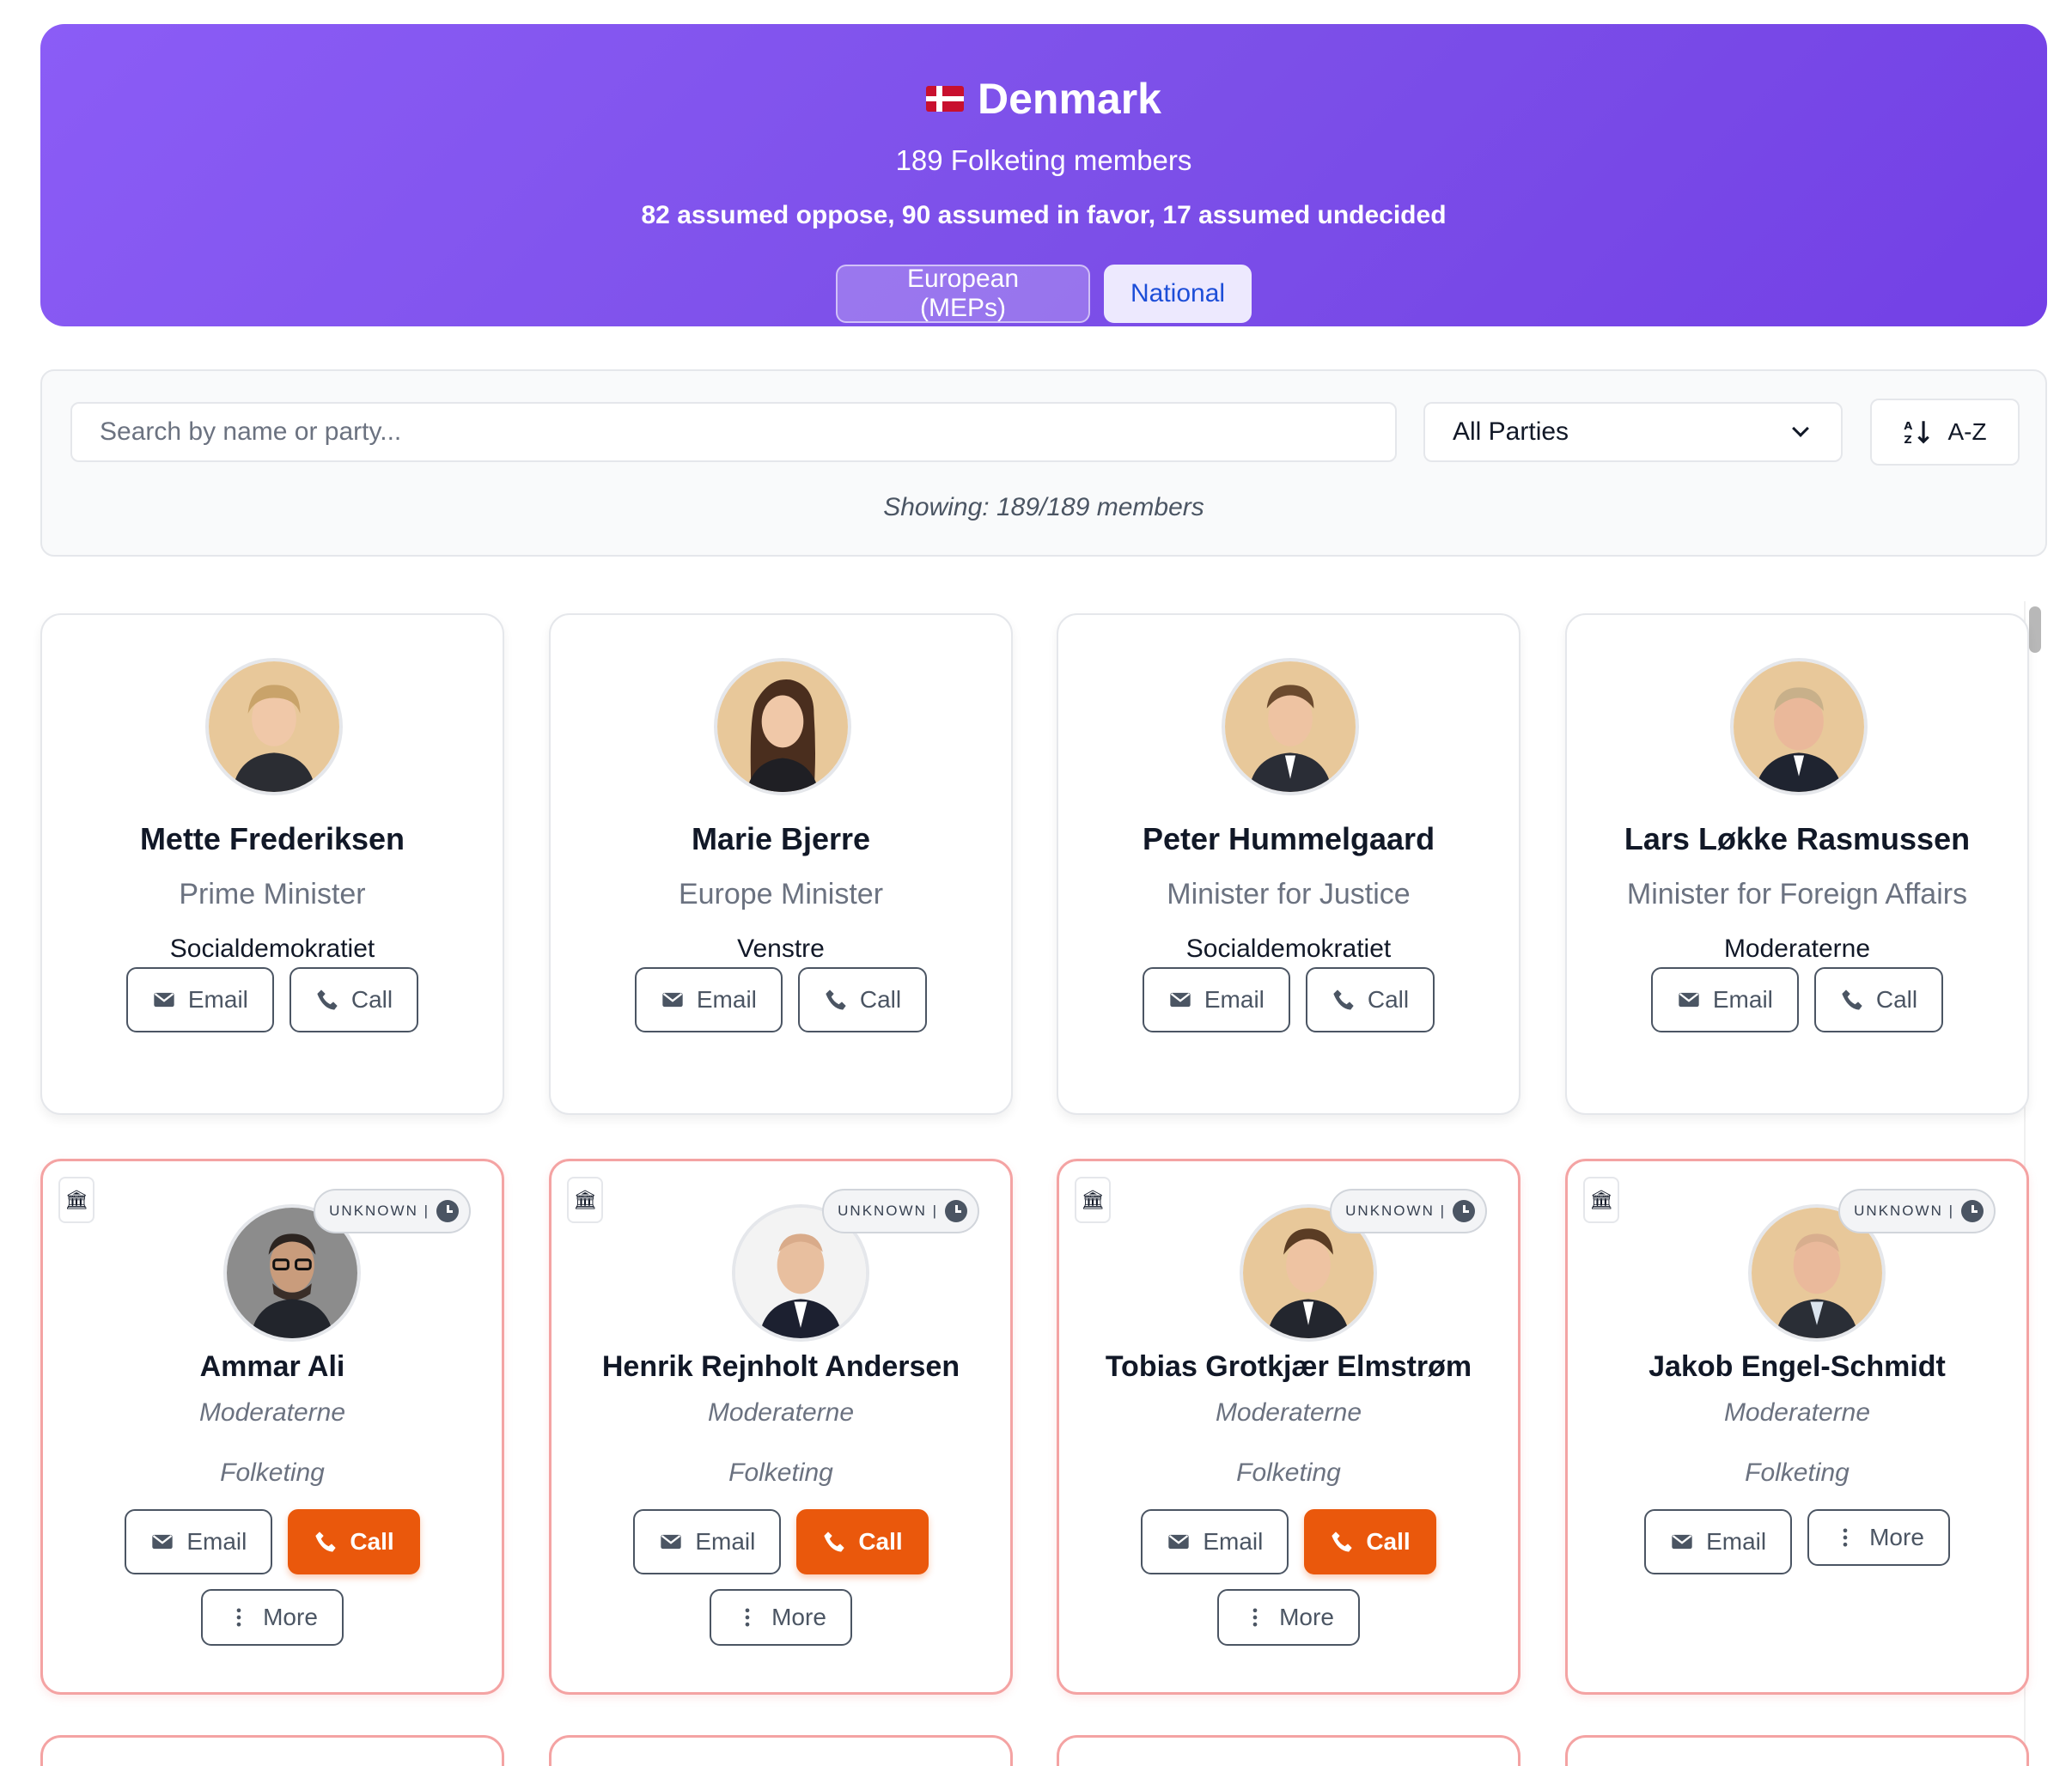 This screenshot has height=1766, width=2072. What do you see at coordinates (1797, 1750) in the screenshot?
I see `member-card` at bounding box center [1797, 1750].